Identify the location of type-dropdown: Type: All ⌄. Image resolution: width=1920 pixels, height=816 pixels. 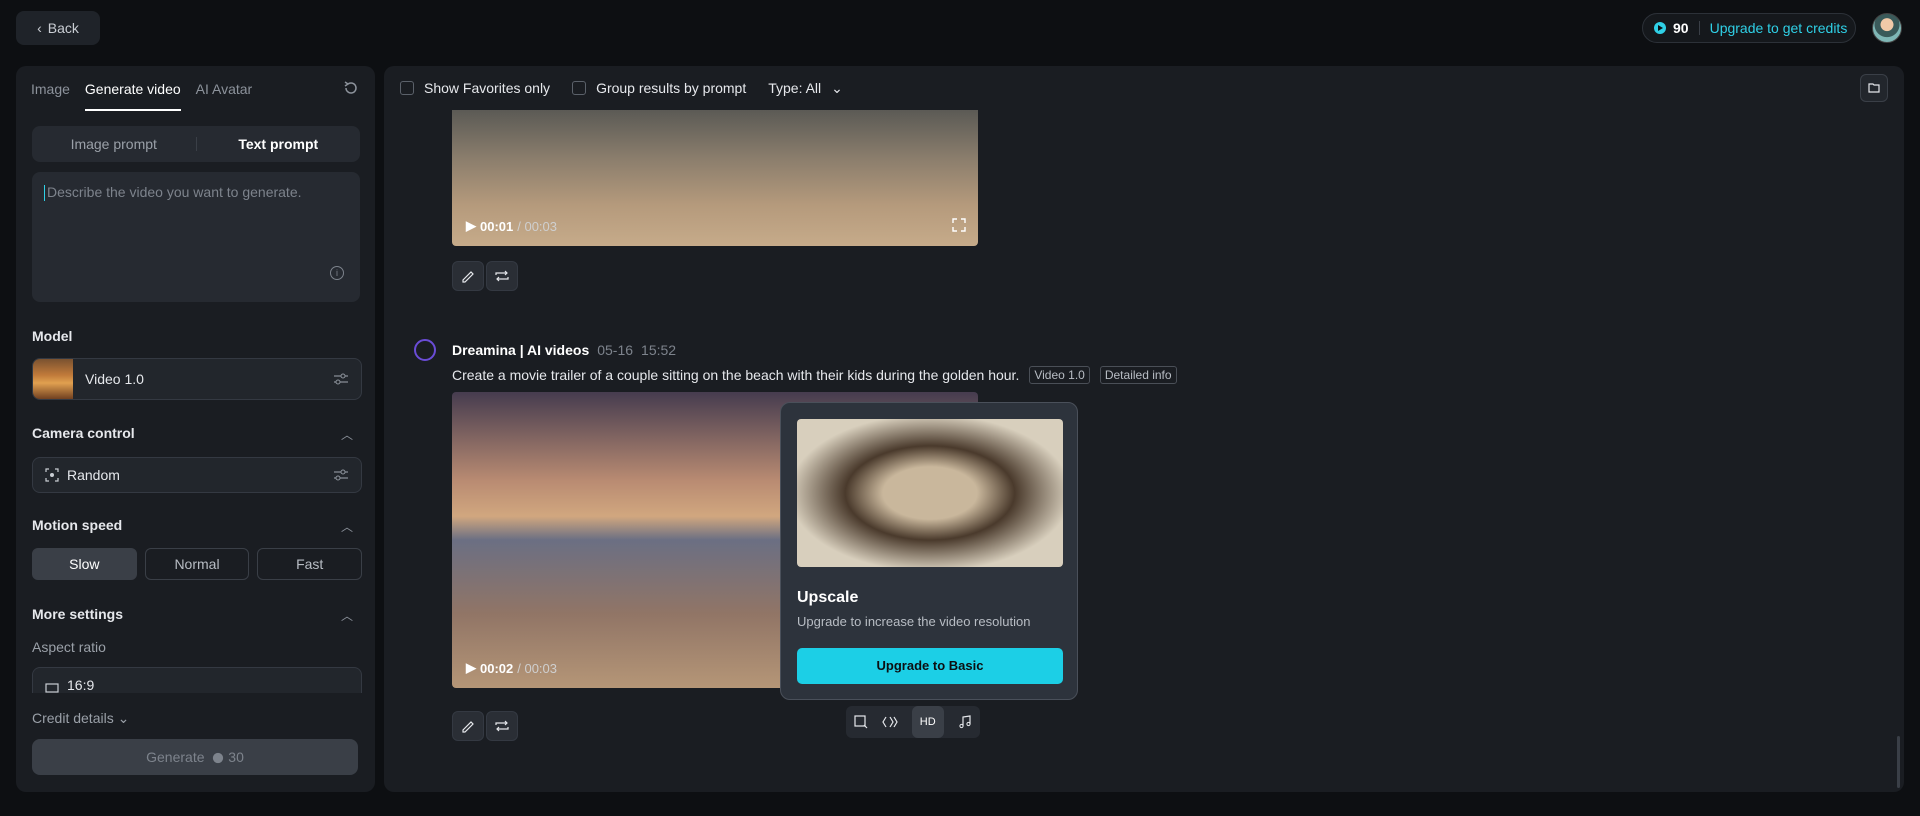
(805, 88).